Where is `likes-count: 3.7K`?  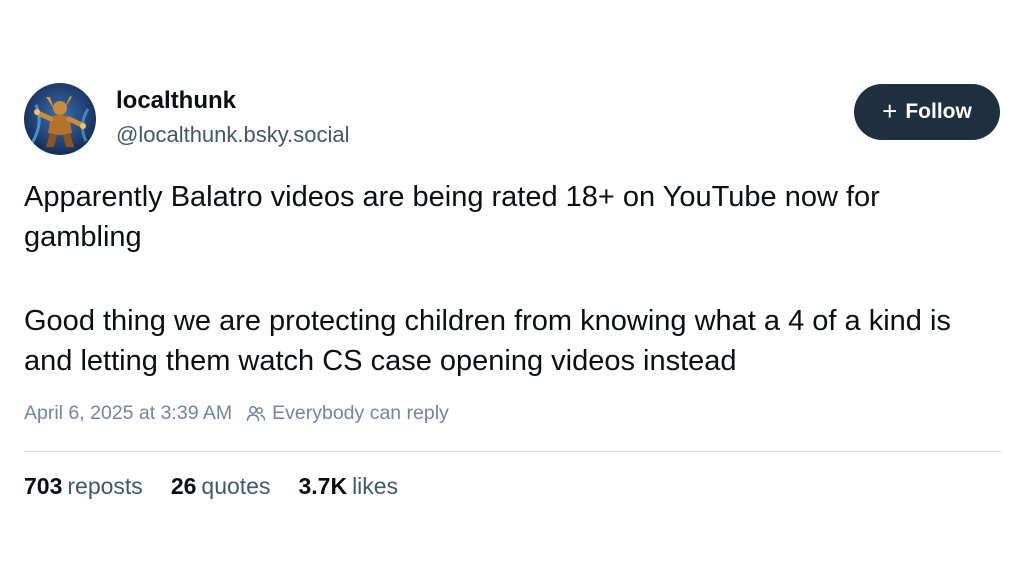
likes-count: 3.7K is located at coordinates (323, 486).